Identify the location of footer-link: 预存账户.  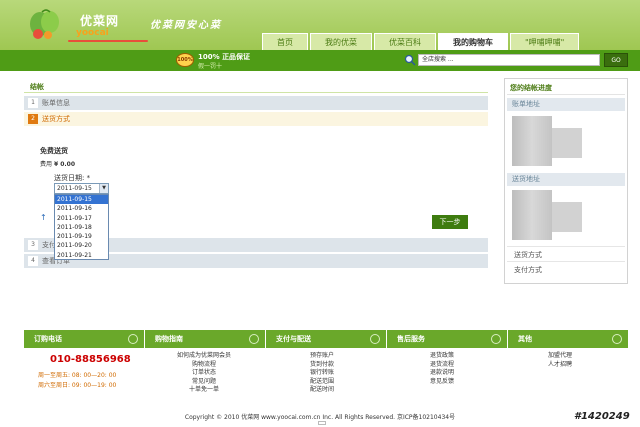
(322, 356).